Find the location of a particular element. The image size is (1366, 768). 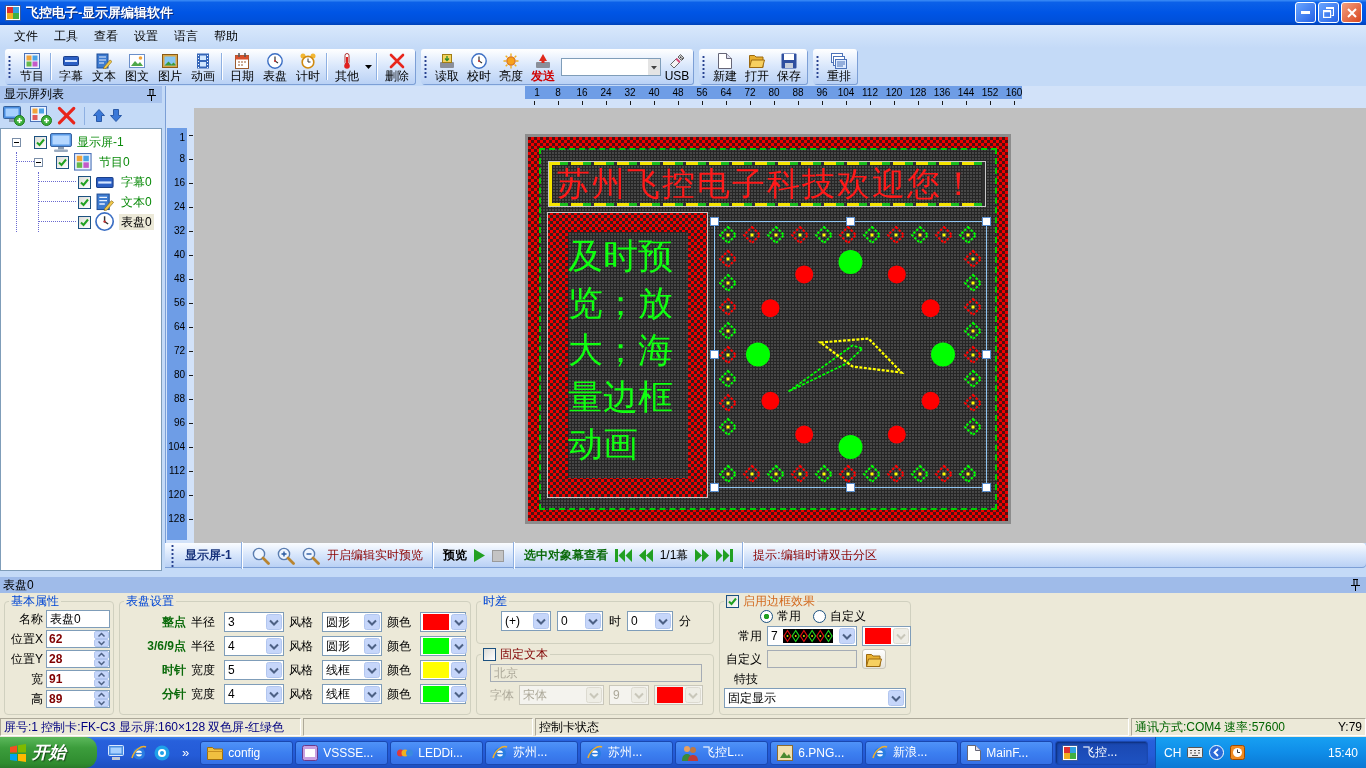

menu-item: 设置 is located at coordinates (146, 36).